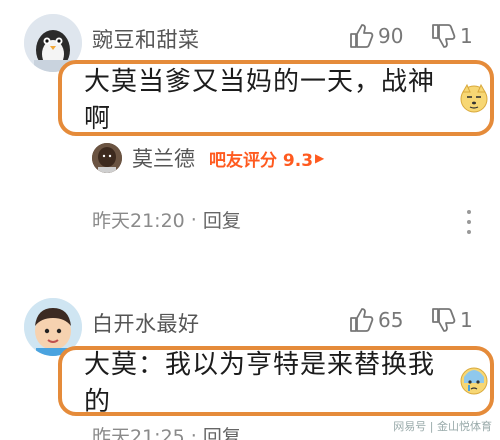 This screenshot has width=500, height=440. Describe the element at coordinates (391, 320) in the screenshot. I see `like-count: 65` at that location.